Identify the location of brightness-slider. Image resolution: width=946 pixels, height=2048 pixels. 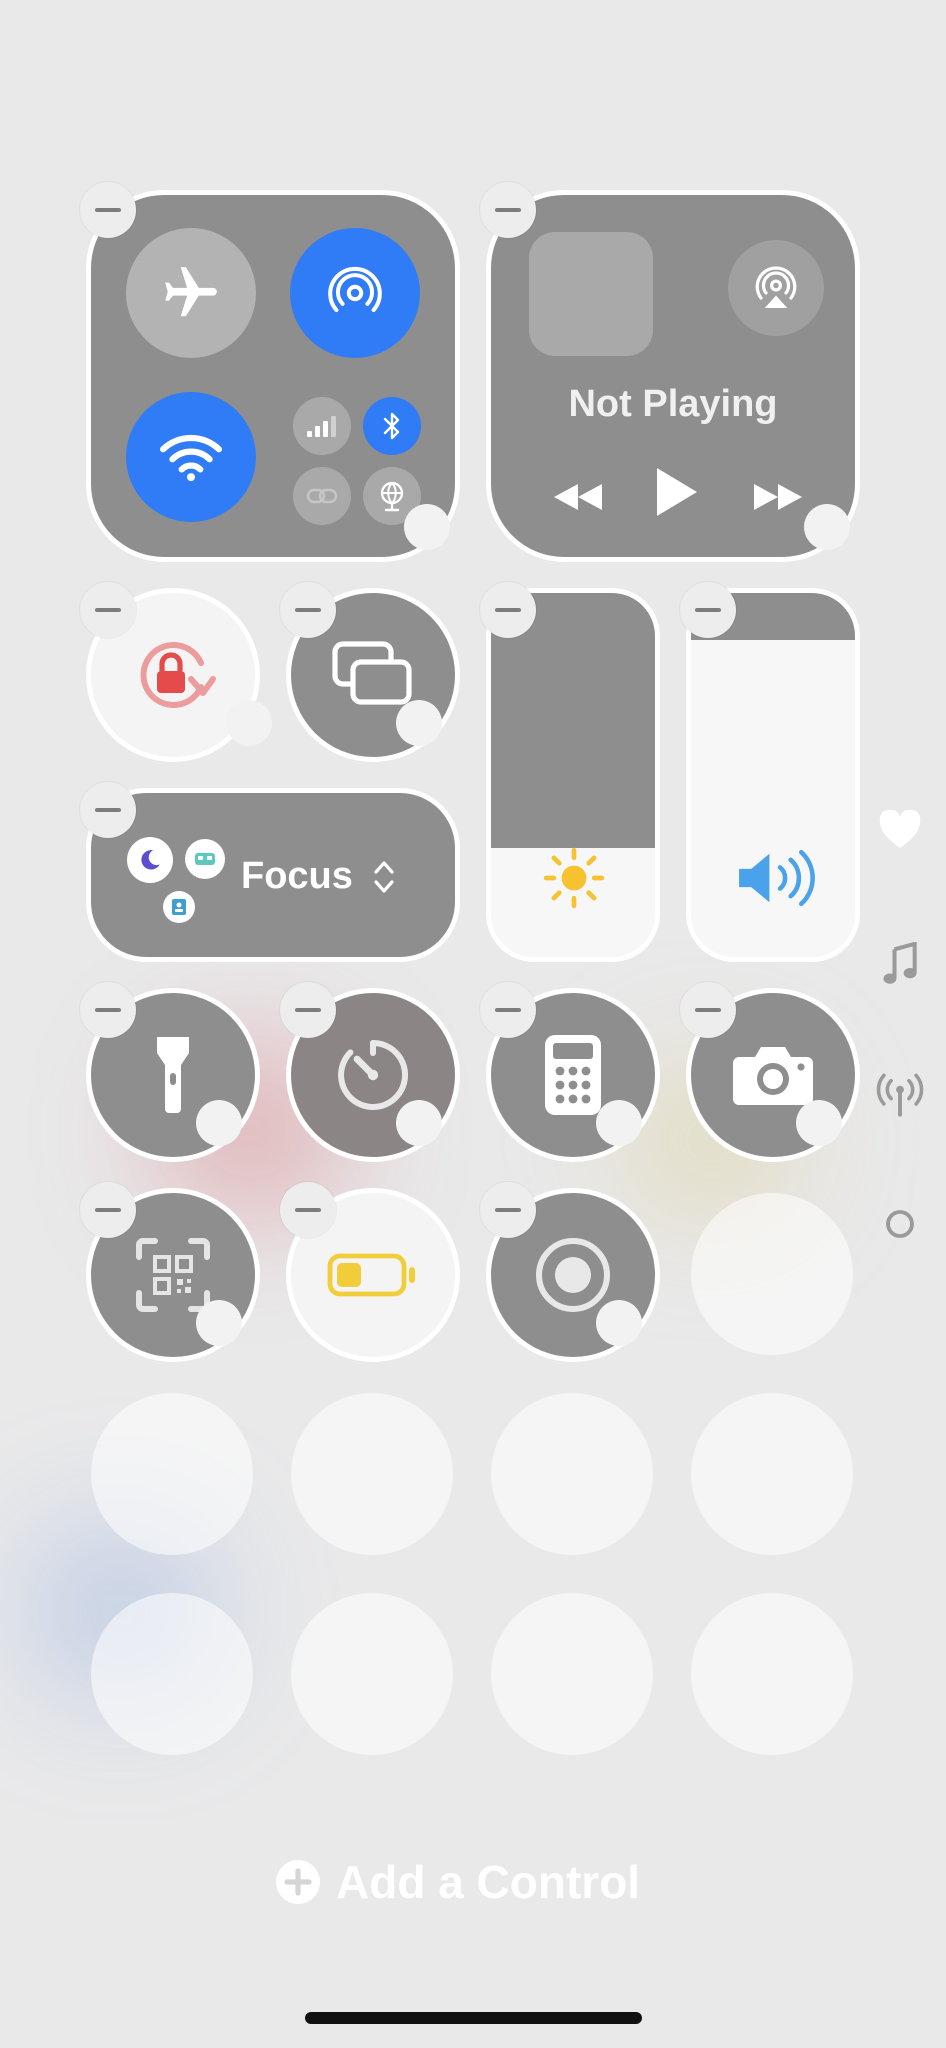
(573, 775).